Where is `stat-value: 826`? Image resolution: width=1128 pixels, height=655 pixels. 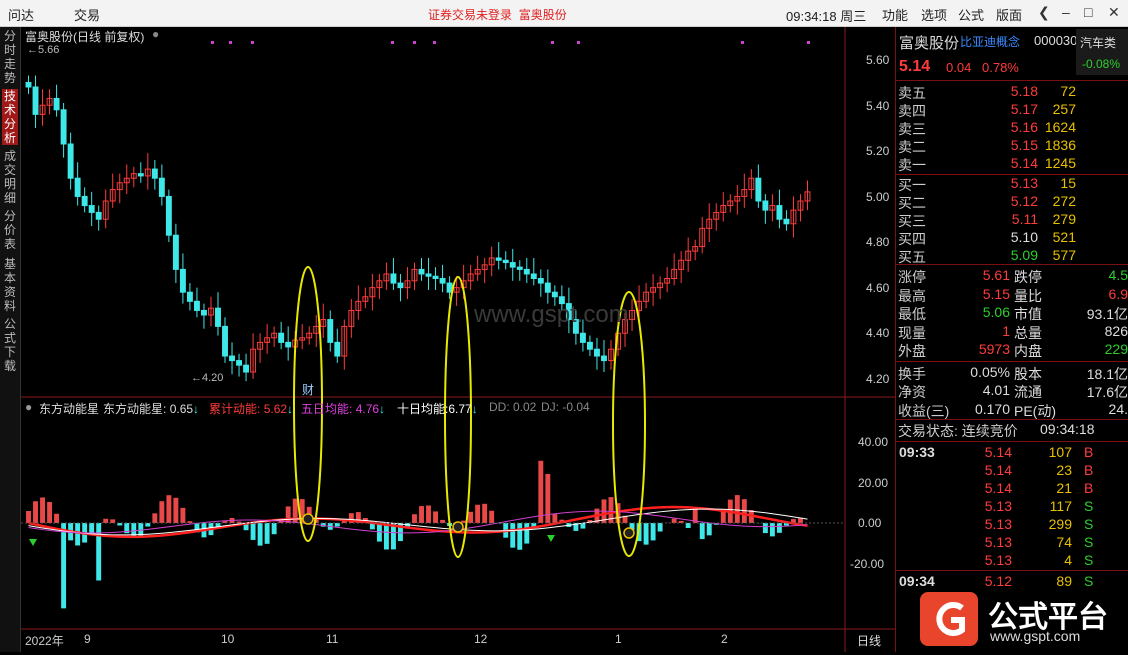 stat-value: 826 is located at coordinates (1097, 331).